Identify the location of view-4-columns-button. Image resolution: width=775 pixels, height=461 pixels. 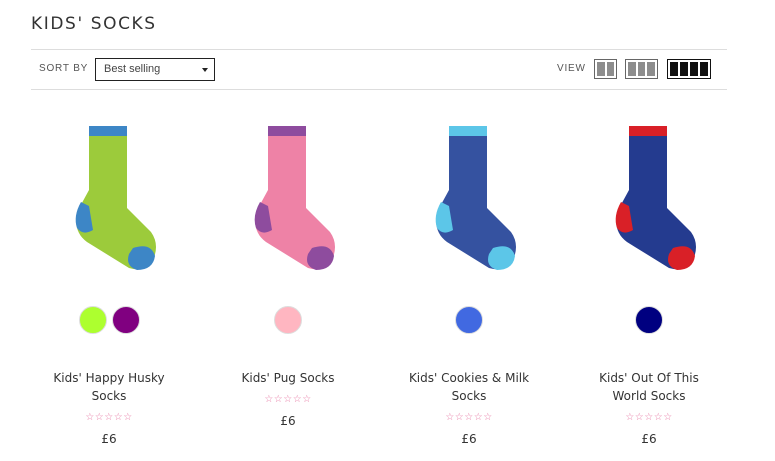
(689, 69).